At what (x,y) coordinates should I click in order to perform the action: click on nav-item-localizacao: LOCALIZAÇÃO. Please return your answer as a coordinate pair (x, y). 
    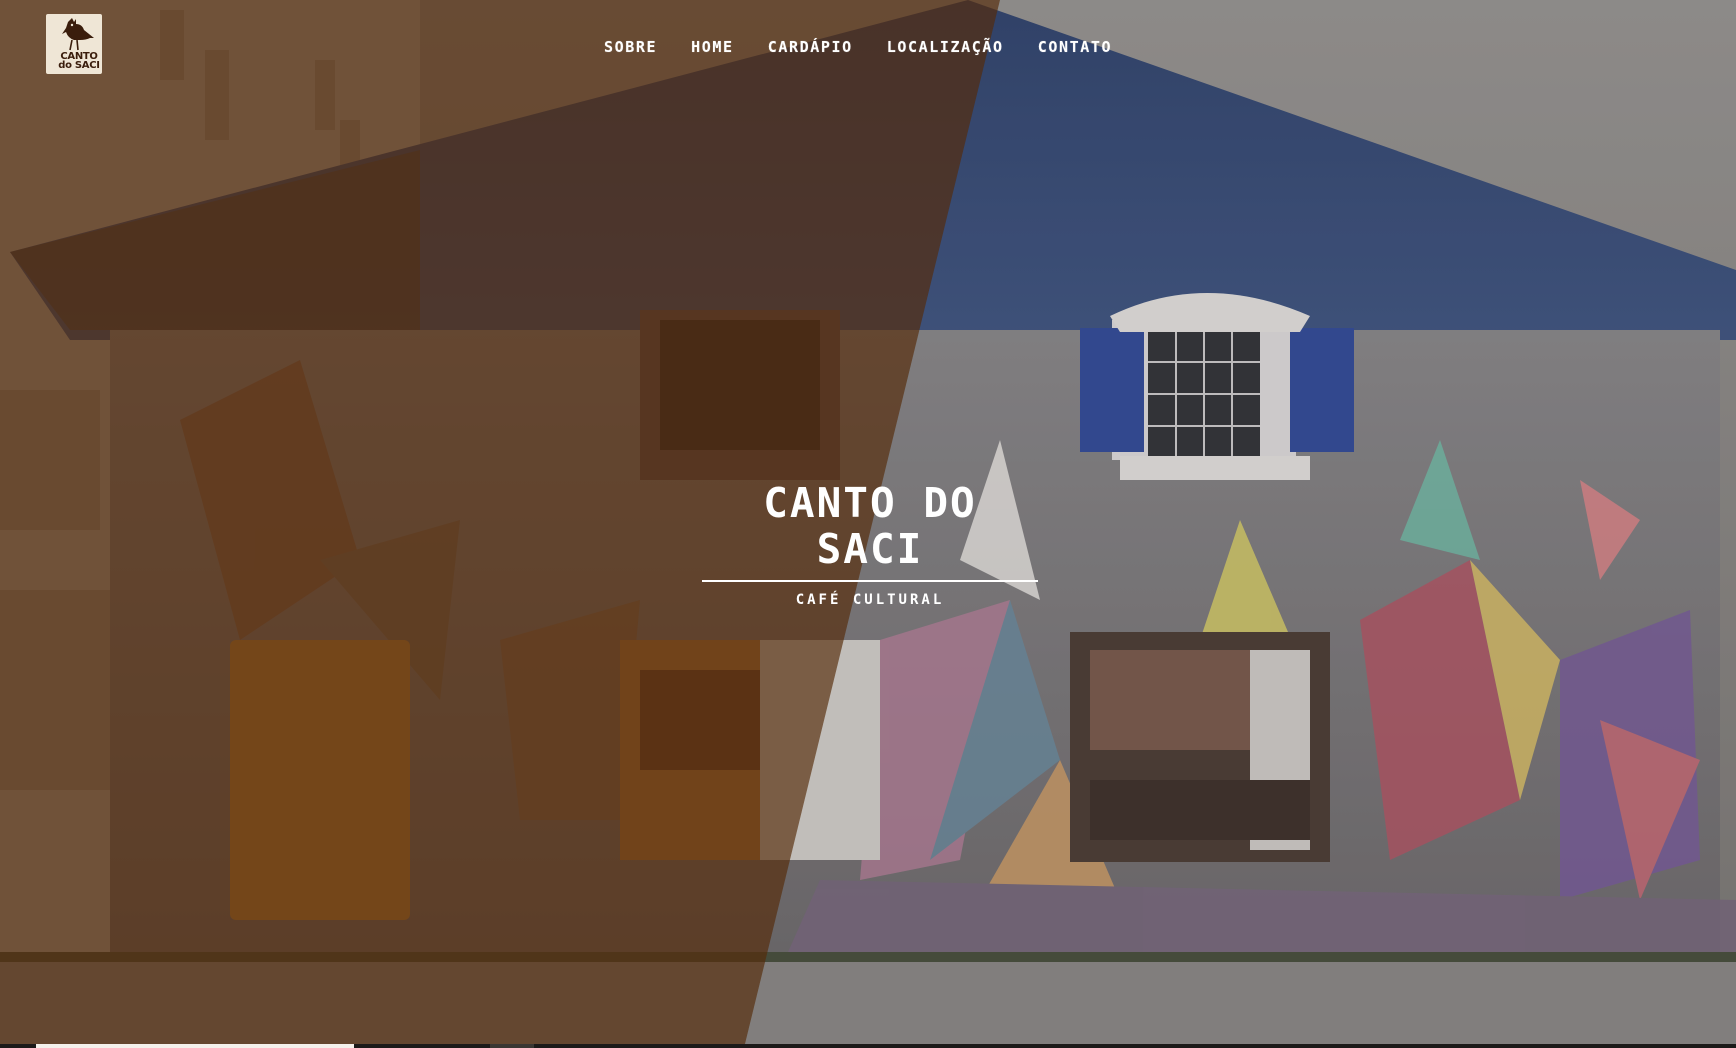
    Looking at the image, I should click on (945, 47).